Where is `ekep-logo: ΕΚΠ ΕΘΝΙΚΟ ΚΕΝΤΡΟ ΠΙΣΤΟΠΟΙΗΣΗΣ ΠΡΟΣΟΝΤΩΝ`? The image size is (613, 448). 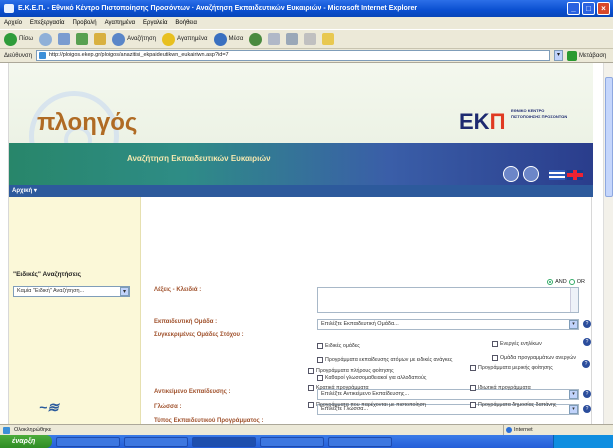 ekep-logo: ΕΚΠ ΕΘΝΙΚΟ ΚΕΝΤΡΟ ΠΙΣΤΟΠΟΙΗΣΗΣ ΠΡΟΣΟΝΤΩΝ is located at coordinates (519, 123).